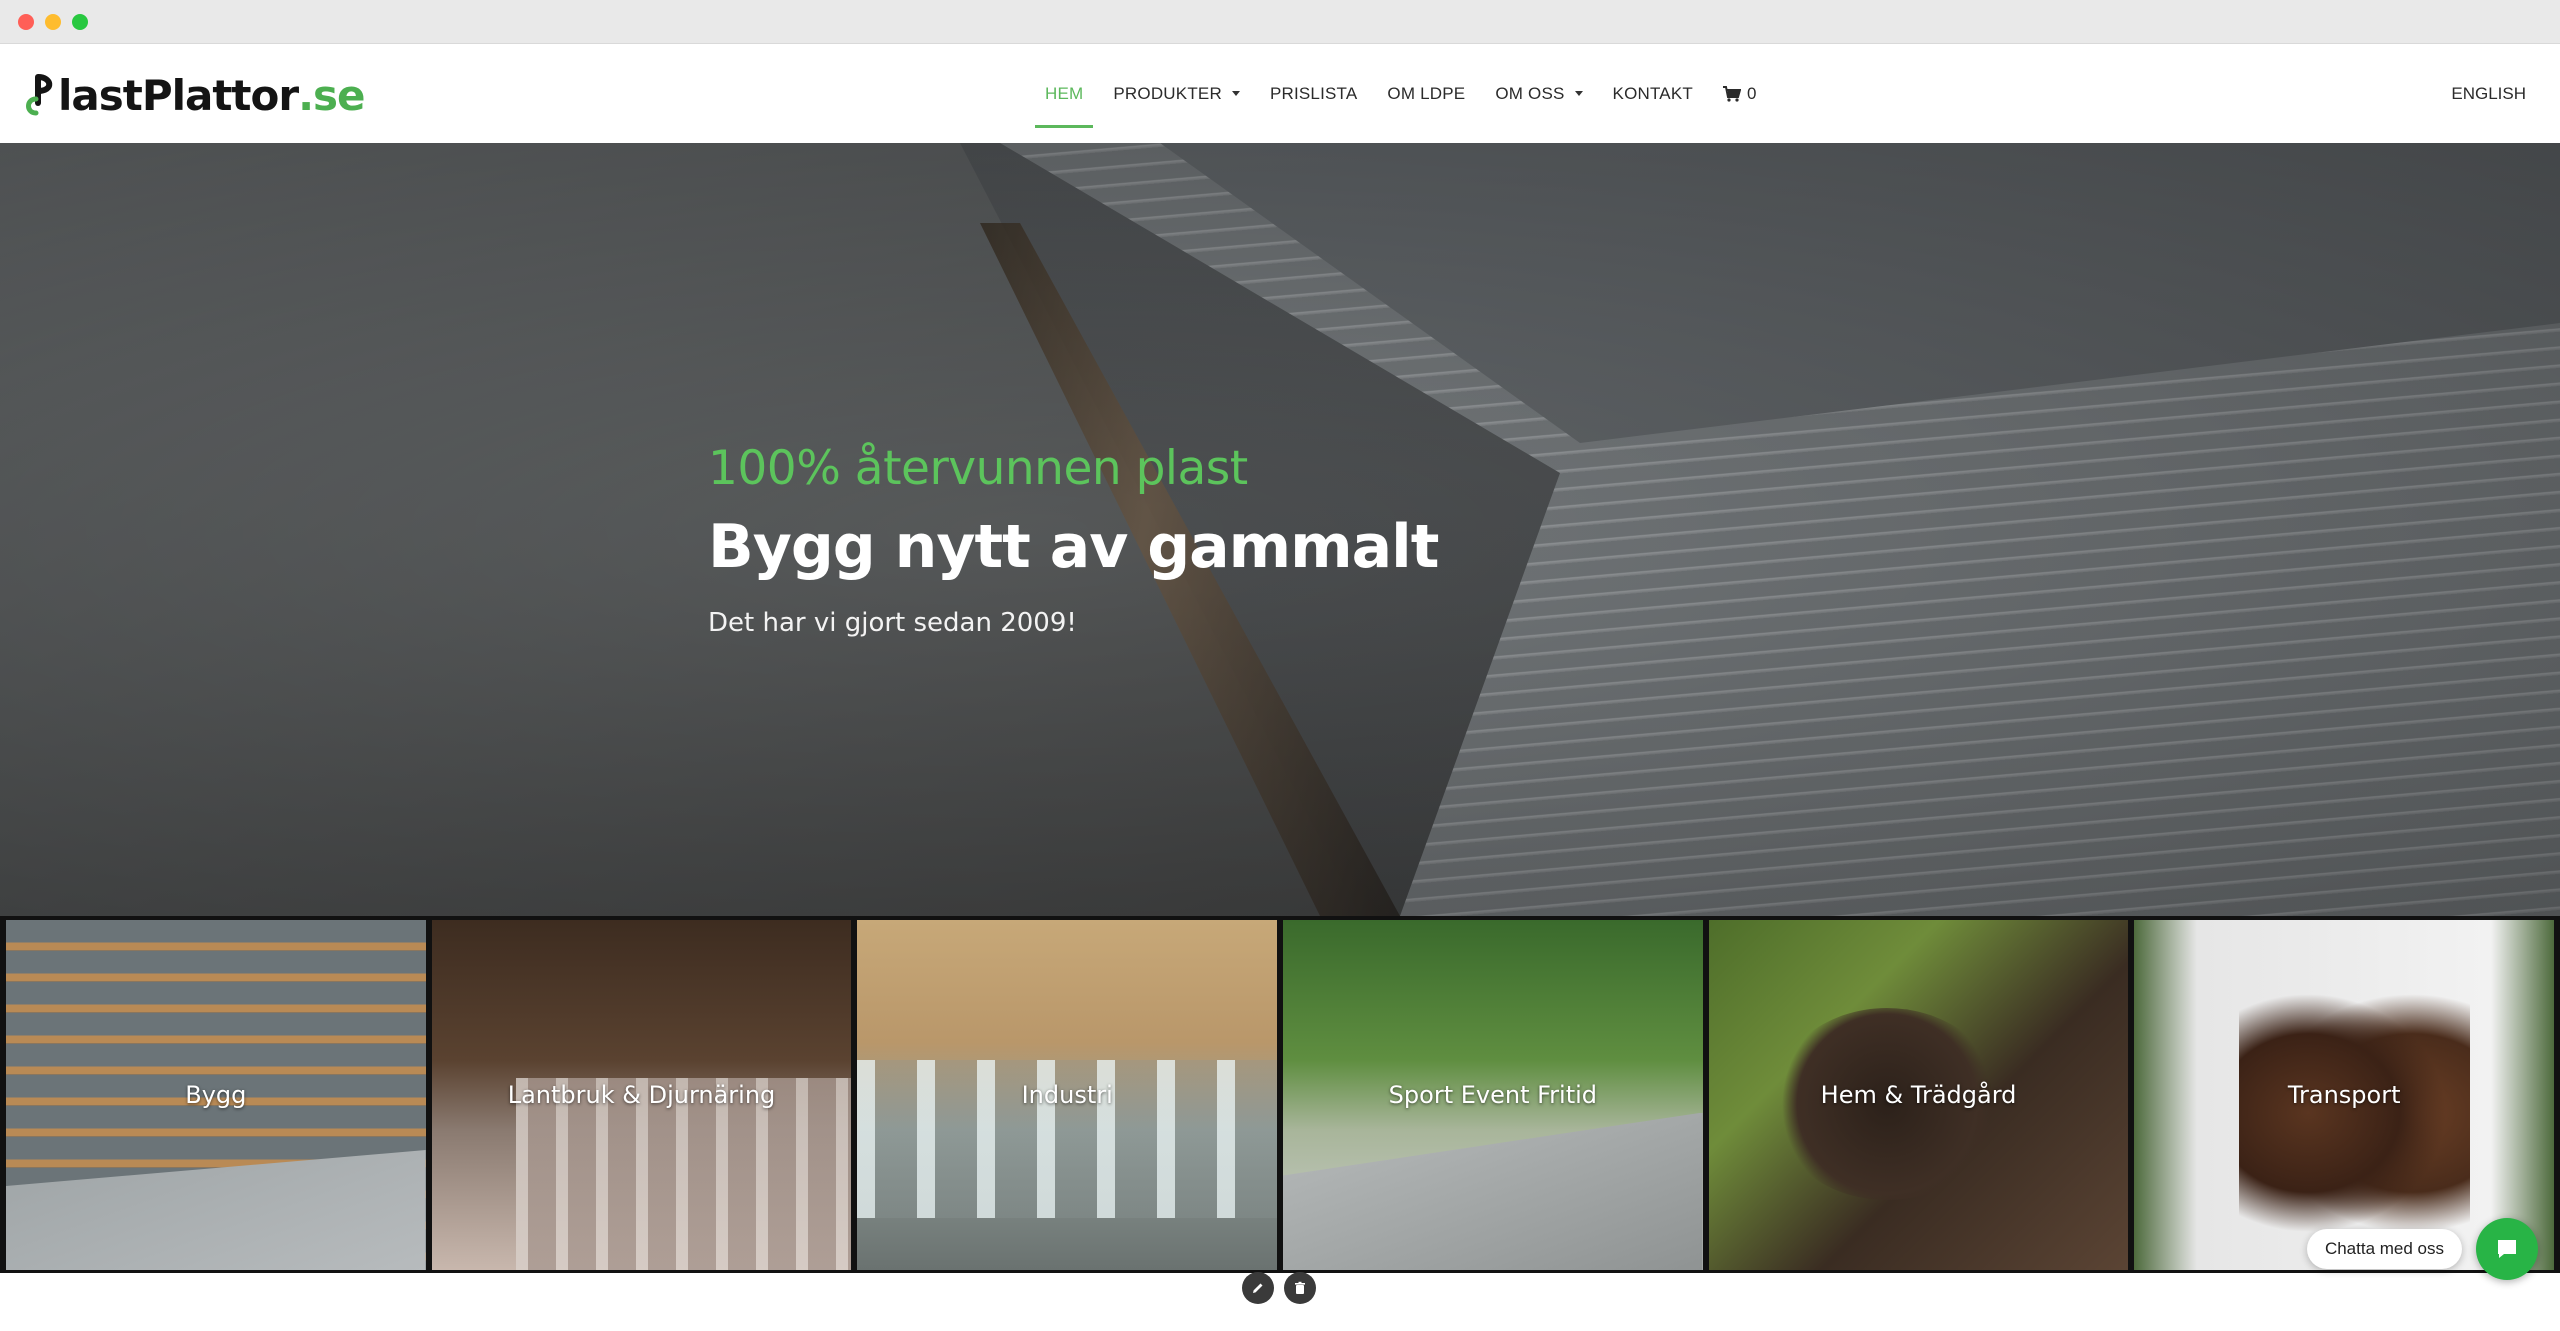  What do you see at coordinates (1279, 1288) in the screenshot?
I see `section-edit-controls` at bounding box center [1279, 1288].